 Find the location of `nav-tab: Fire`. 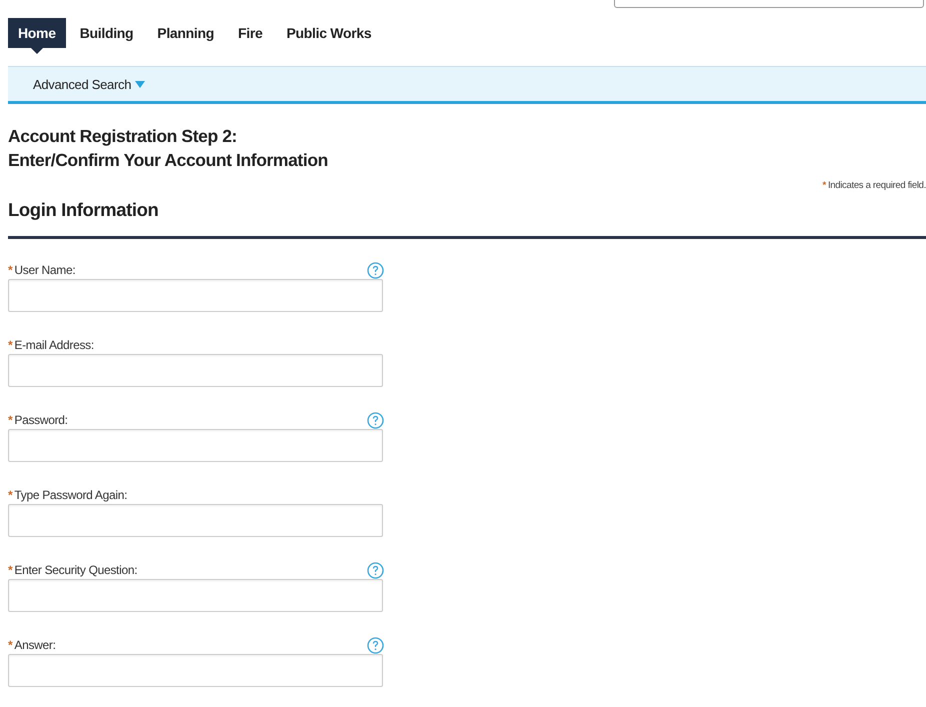

nav-tab: Fire is located at coordinates (250, 33).